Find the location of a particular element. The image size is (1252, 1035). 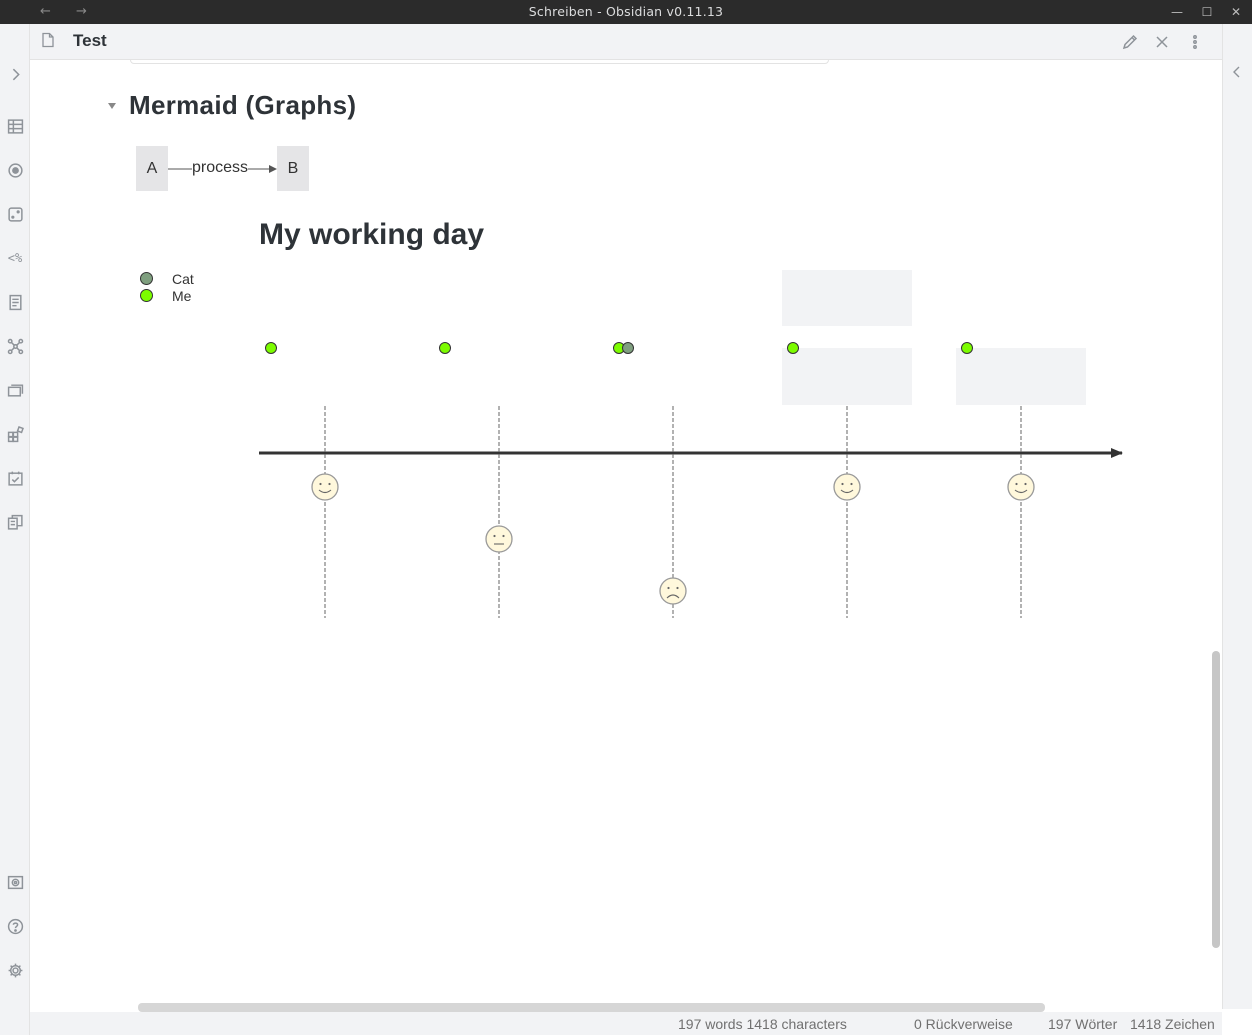

status-words-de: 197 Wörter is located at coordinates (1083, 1024).